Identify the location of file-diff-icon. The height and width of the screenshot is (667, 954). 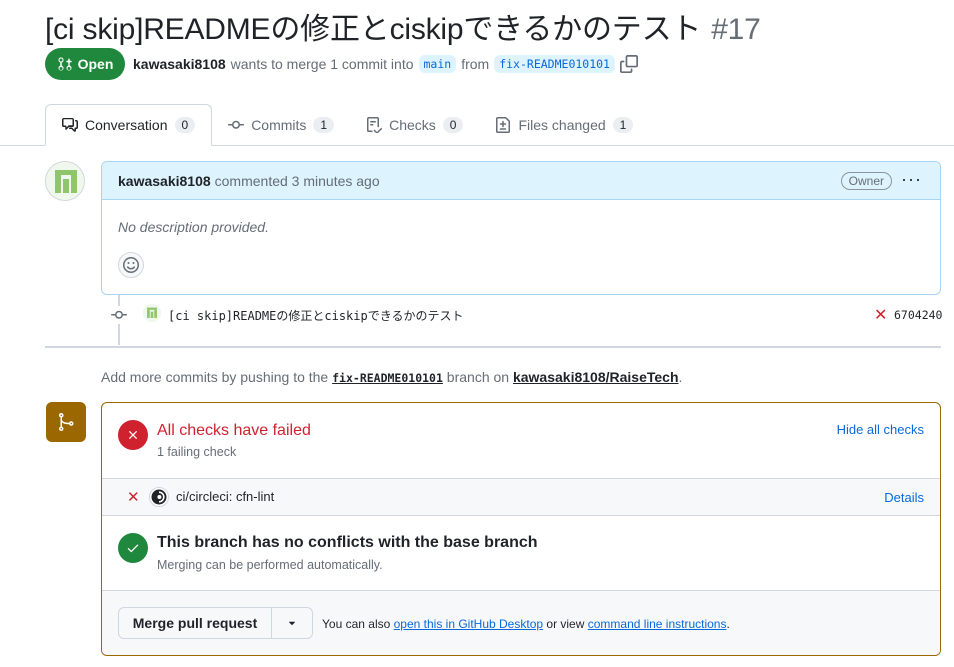
(503, 125).